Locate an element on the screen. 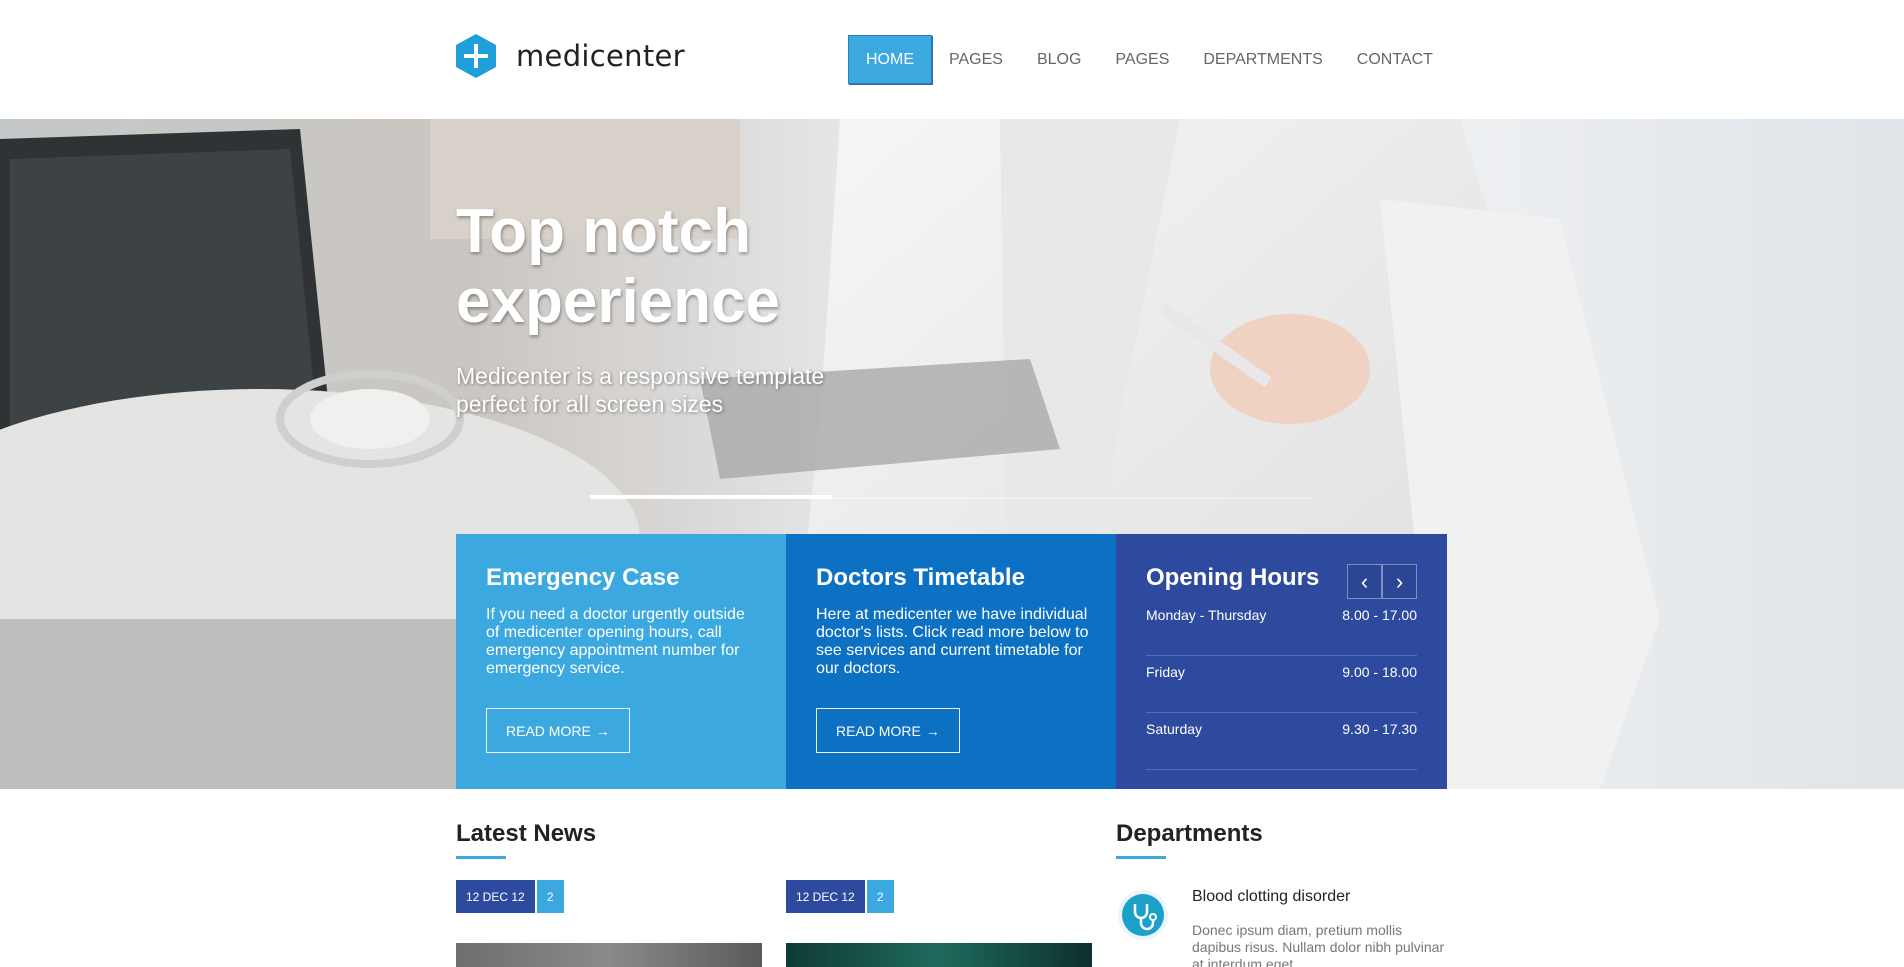 This screenshot has height=967, width=1904. timetable-read-more-button: READ MORE → is located at coordinates (888, 730).